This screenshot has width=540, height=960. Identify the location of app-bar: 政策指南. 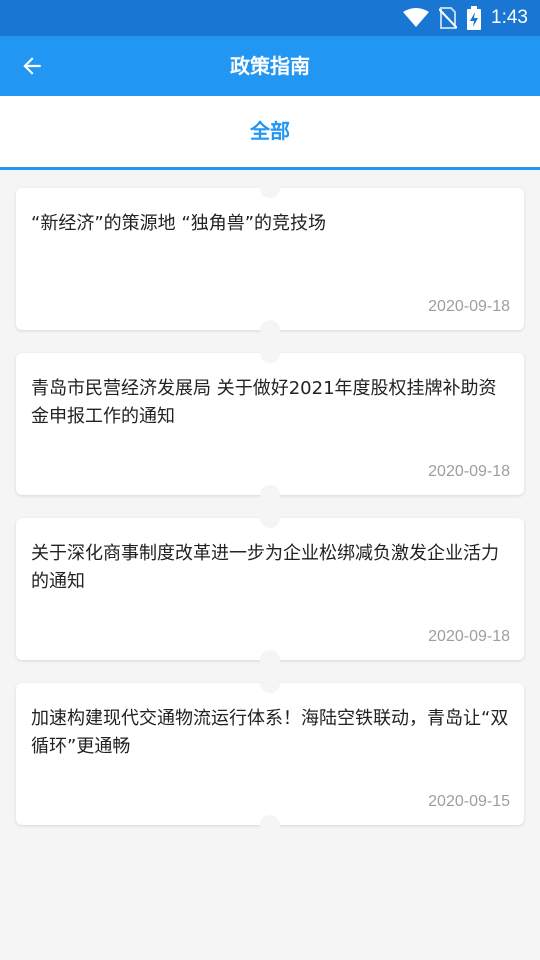
(270, 66).